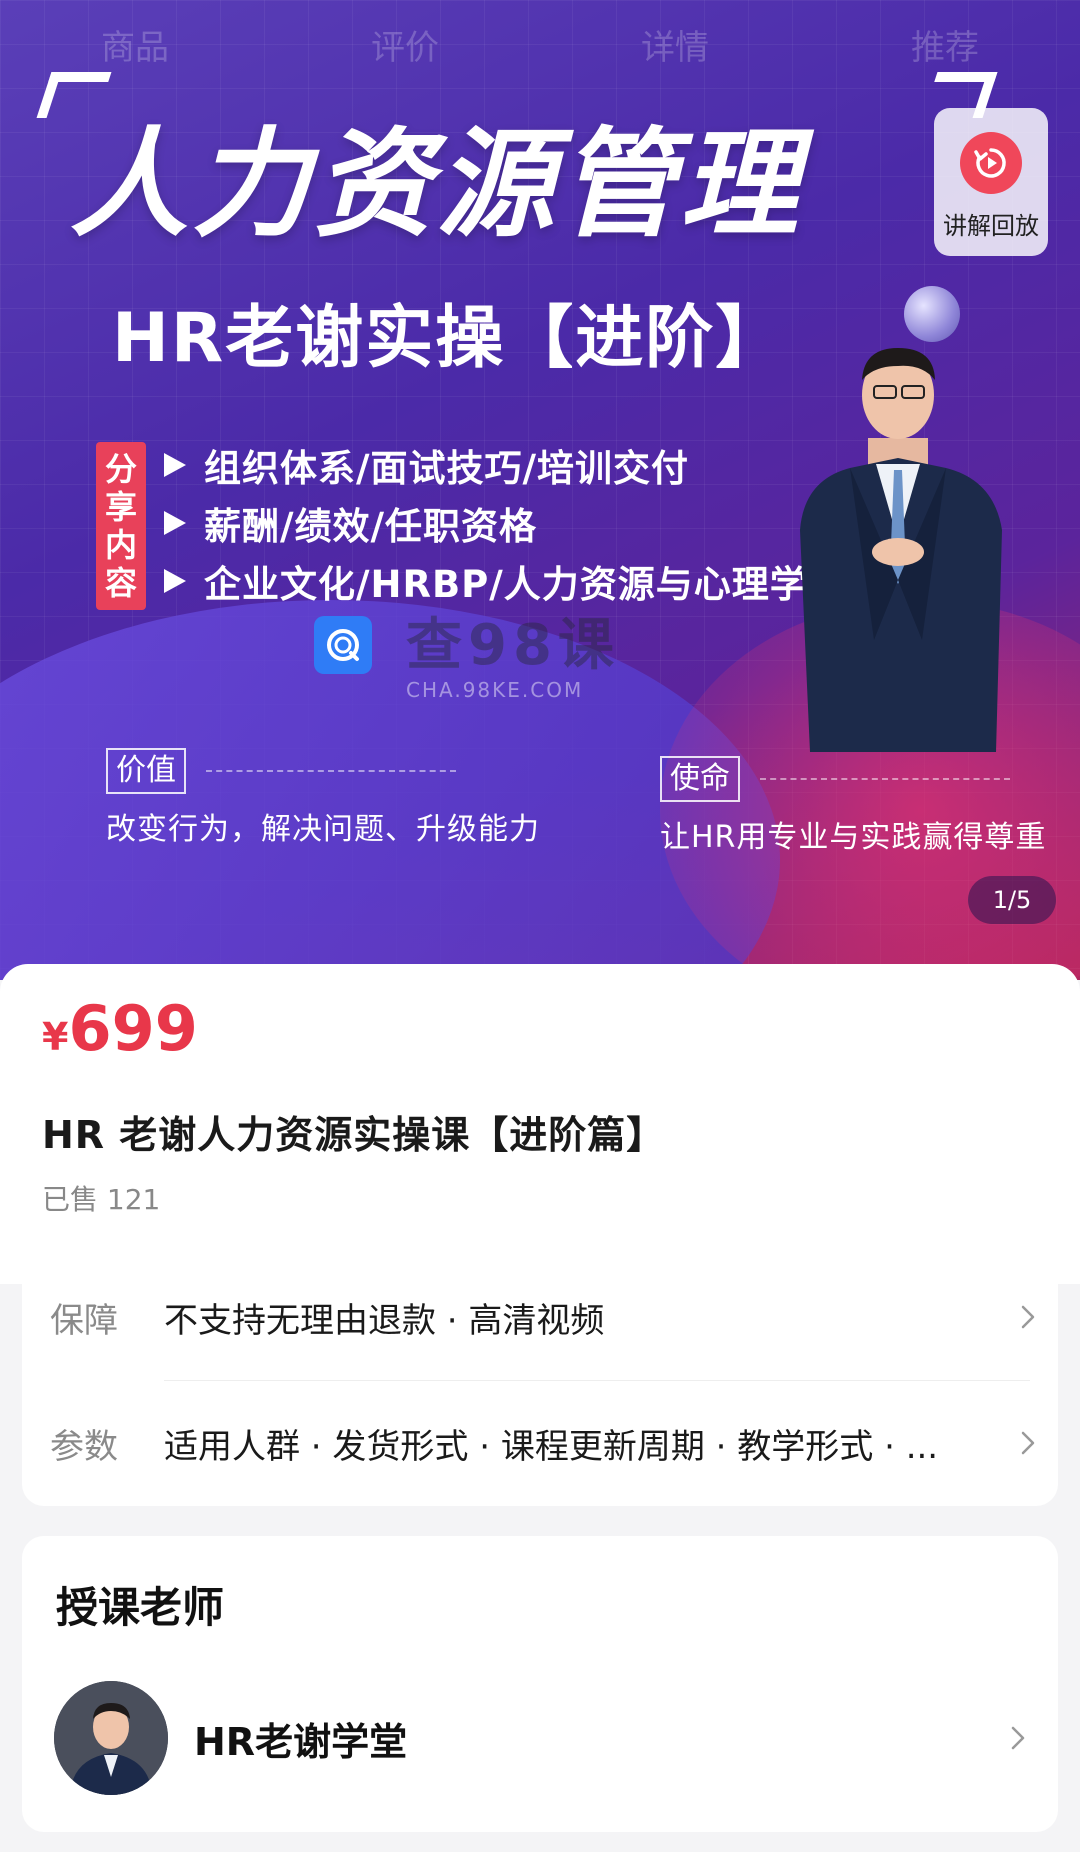 Image resolution: width=1080 pixels, height=1852 pixels. I want to click on bullet-item: 企业文化/HRBP/人力资源与心理学, so click(486, 581).